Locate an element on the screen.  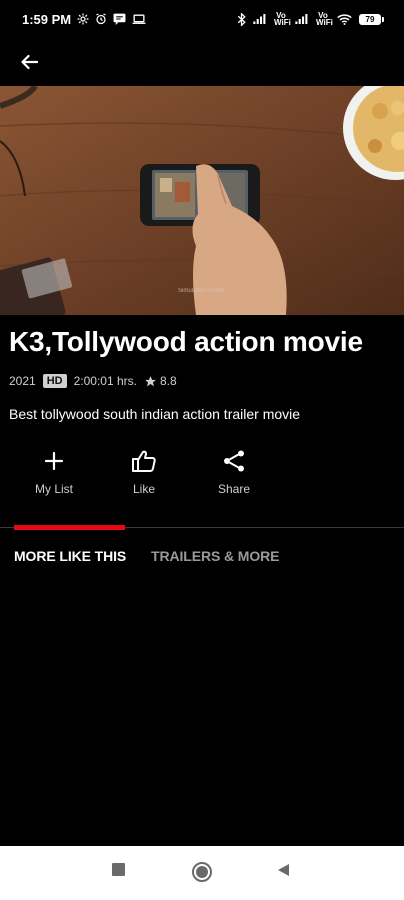
quality-badge: HD is located at coordinates (54, 381).